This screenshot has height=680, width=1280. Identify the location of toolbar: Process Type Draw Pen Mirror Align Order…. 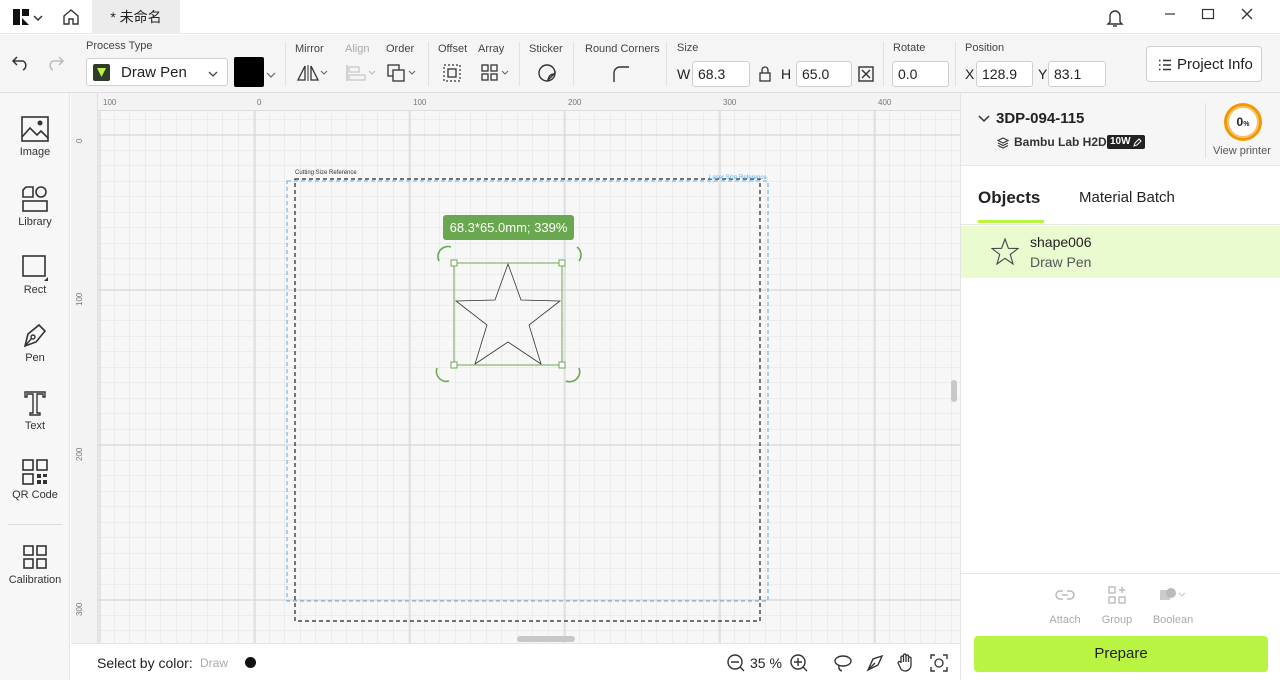
(640, 64).